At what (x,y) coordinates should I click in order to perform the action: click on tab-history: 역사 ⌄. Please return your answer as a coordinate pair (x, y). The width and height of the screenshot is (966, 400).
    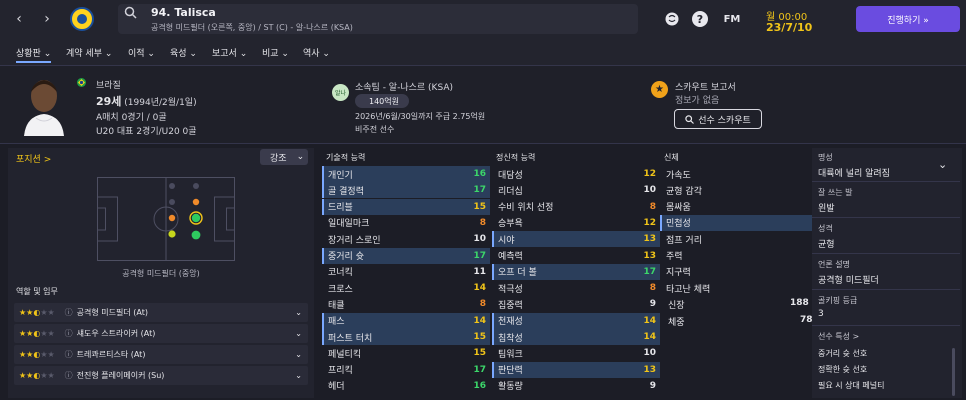
    Looking at the image, I should click on (316, 52).